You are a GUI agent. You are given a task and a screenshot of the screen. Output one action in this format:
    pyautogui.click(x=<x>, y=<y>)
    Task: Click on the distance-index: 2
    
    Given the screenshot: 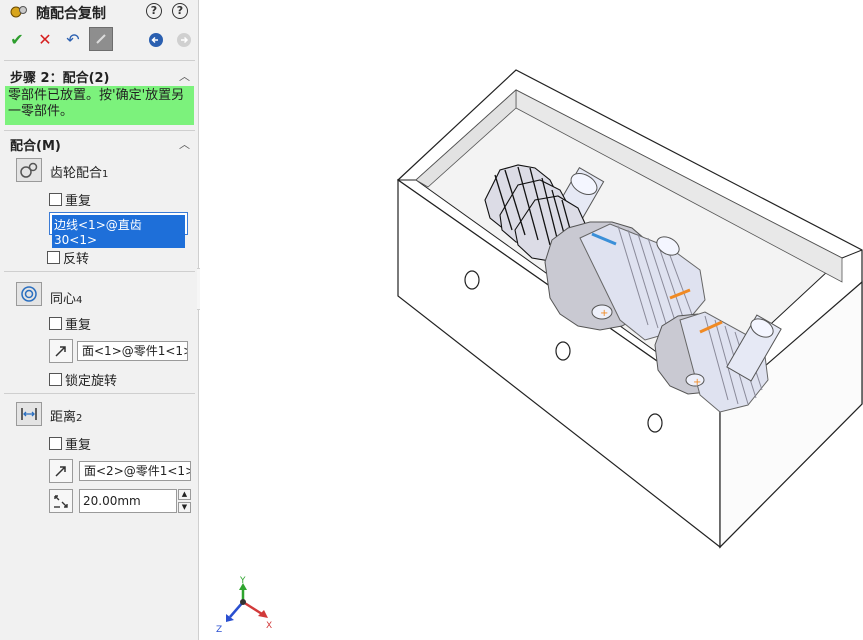 What is the action you would take?
    pyautogui.click(x=79, y=418)
    